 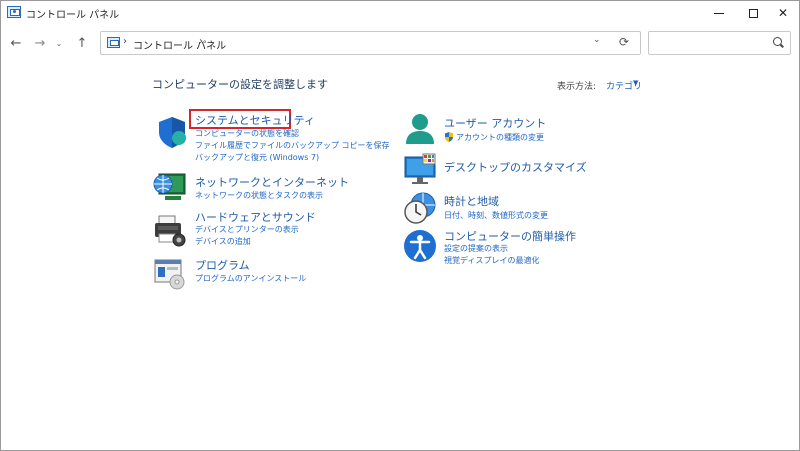 I want to click on chevron-down-icon: ▼, so click(x=635, y=83).